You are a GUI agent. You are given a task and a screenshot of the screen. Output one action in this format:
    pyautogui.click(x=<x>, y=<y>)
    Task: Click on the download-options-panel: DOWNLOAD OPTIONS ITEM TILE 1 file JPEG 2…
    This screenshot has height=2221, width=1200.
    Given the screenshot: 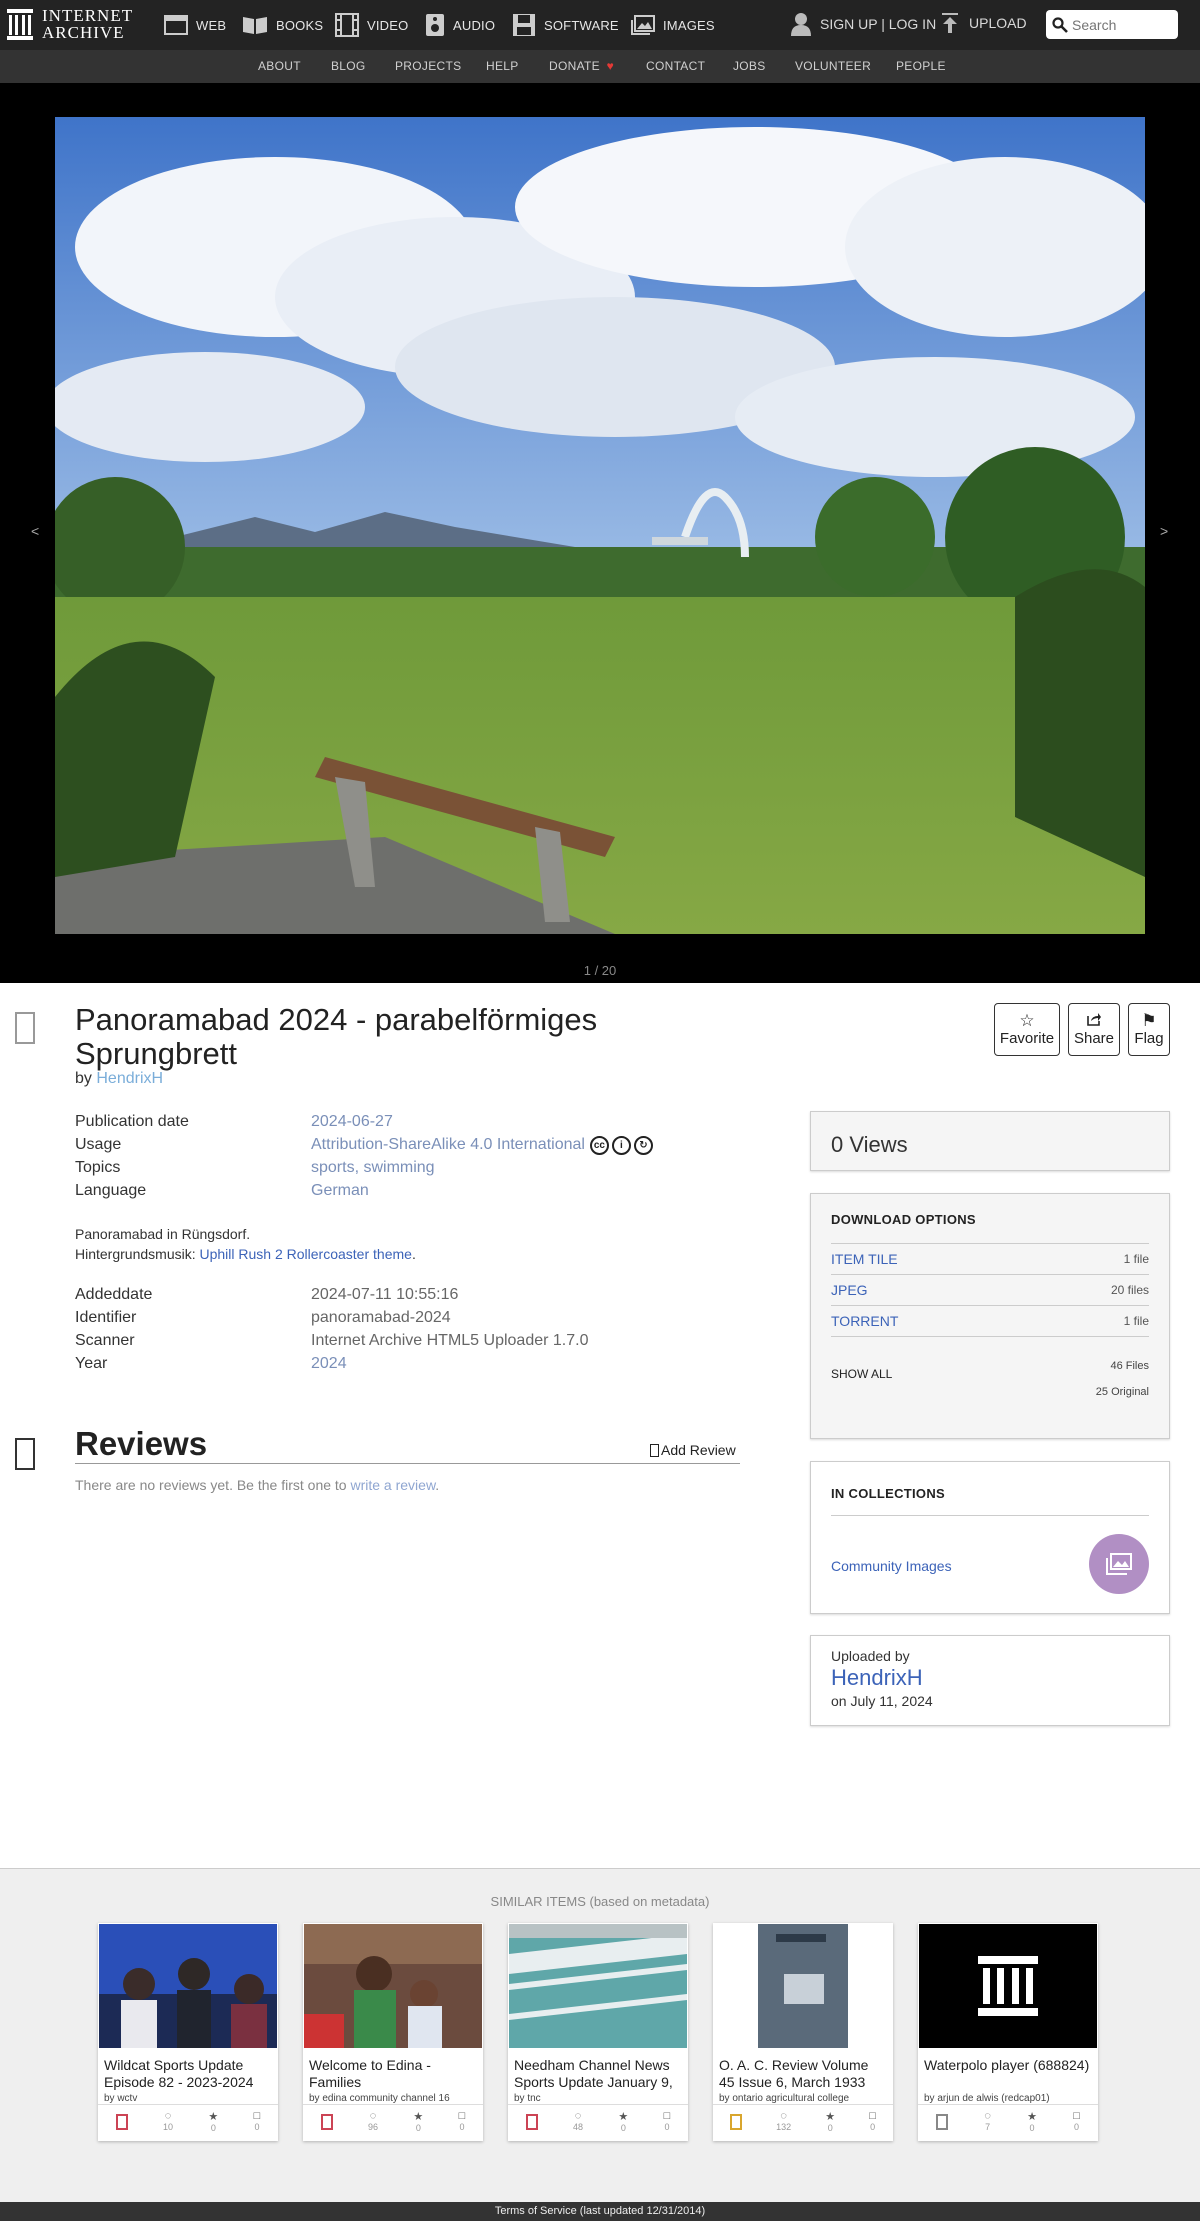 What is the action you would take?
    pyautogui.click(x=990, y=1316)
    